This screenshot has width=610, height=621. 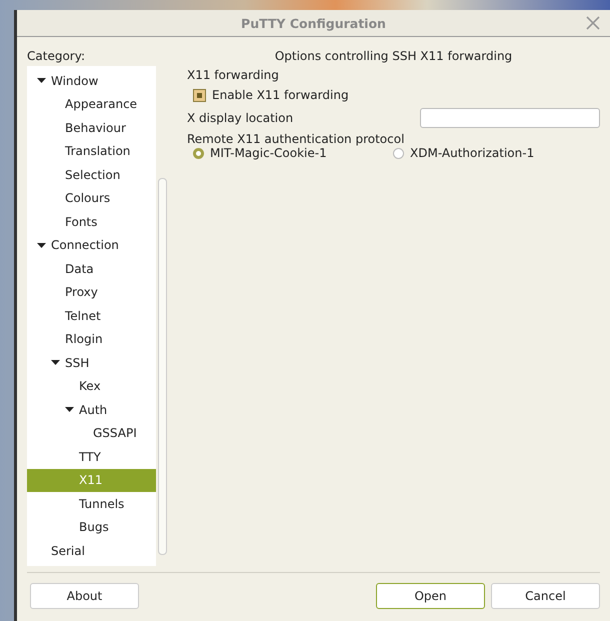 I want to click on tree-item: Tunnels, so click(x=91, y=504).